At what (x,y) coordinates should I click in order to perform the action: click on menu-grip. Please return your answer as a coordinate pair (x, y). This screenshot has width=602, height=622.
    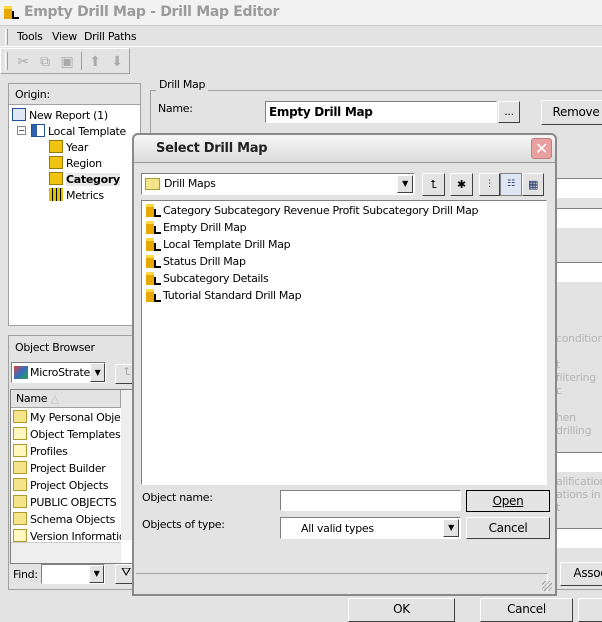
    Looking at the image, I should click on (6, 37).